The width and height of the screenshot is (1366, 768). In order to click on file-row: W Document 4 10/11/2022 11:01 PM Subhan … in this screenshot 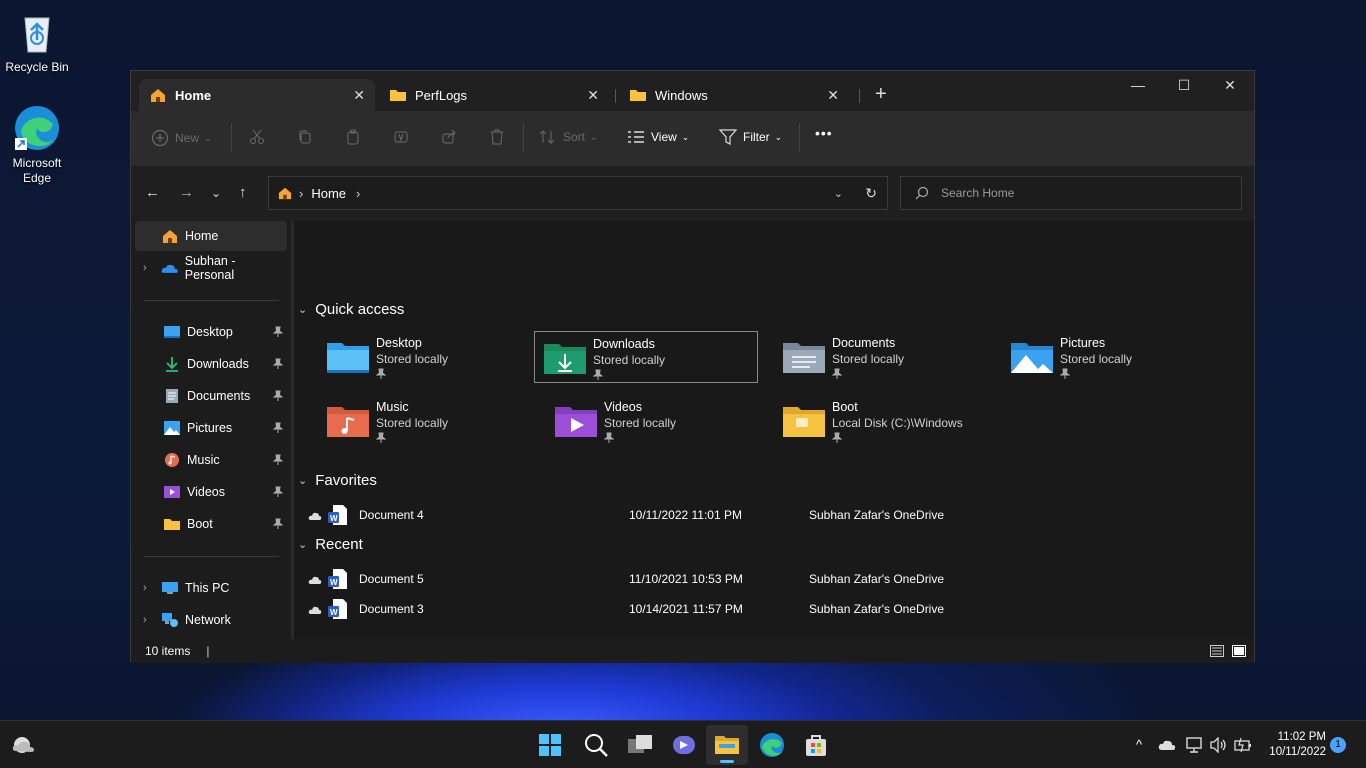, I will do `click(654, 515)`.